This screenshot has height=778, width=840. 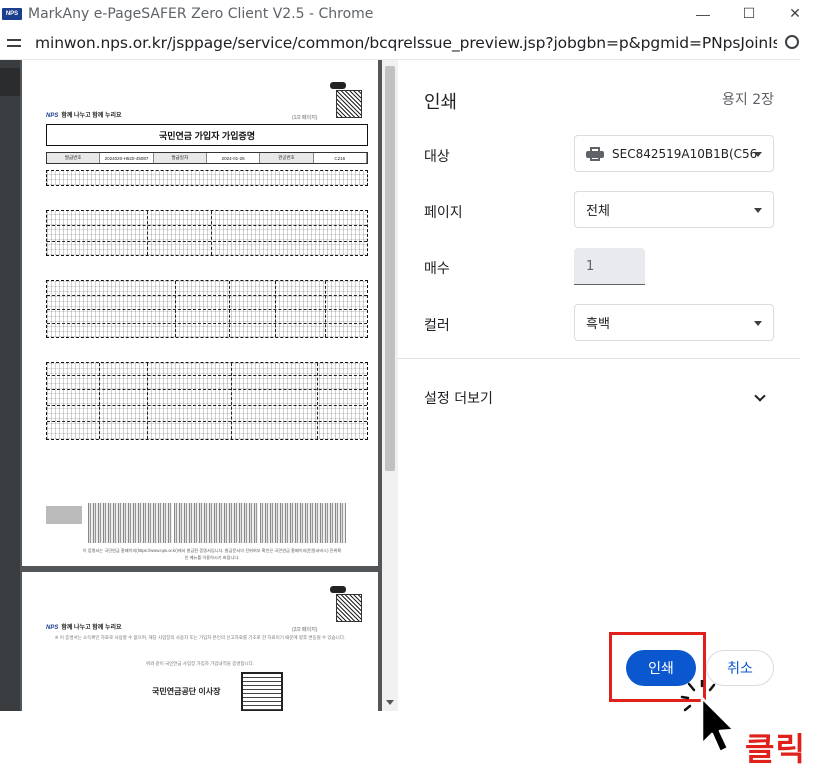 I want to click on copies-label: 매수, so click(x=437, y=269).